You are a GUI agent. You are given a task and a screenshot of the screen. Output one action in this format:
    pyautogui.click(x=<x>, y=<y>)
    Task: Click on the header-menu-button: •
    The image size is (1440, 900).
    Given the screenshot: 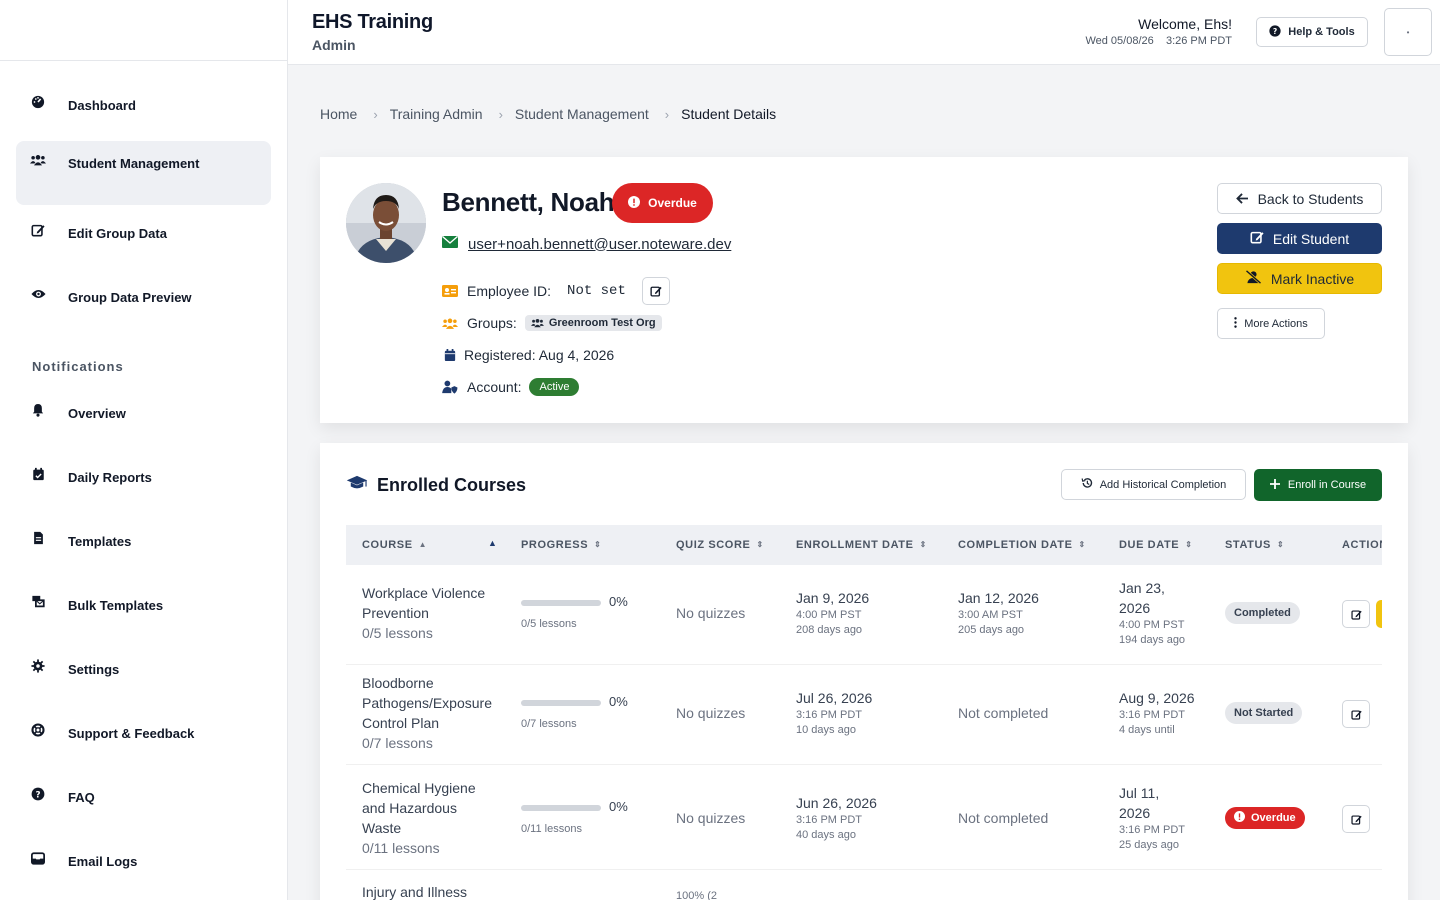 What is the action you would take?
    pyautogui.click(x=1408, y=32)
    